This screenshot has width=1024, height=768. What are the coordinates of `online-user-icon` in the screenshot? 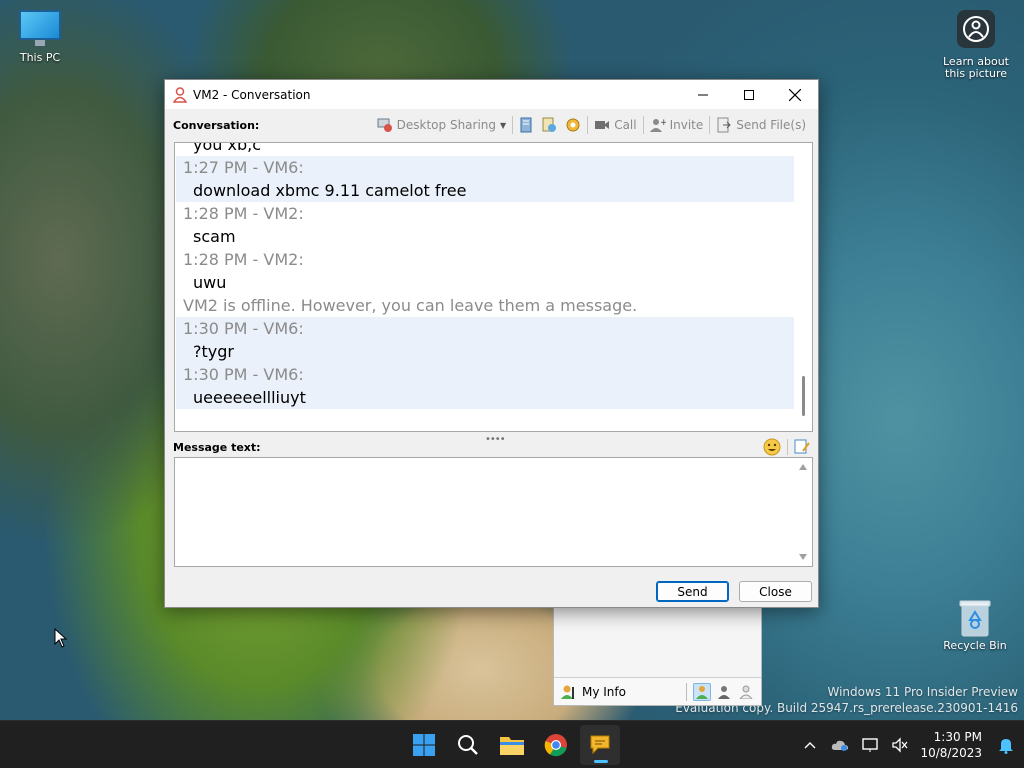 It's located at (702, 692).